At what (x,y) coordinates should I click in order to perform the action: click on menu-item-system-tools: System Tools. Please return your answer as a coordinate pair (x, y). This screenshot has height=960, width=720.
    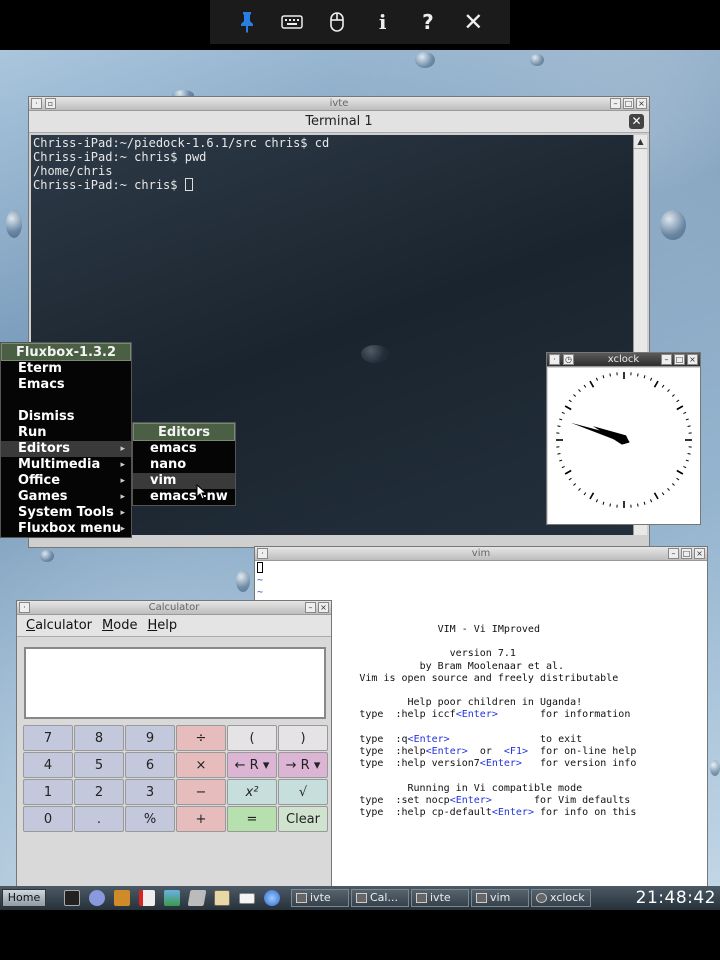
    Looking at the image, I should click on (66, 513).